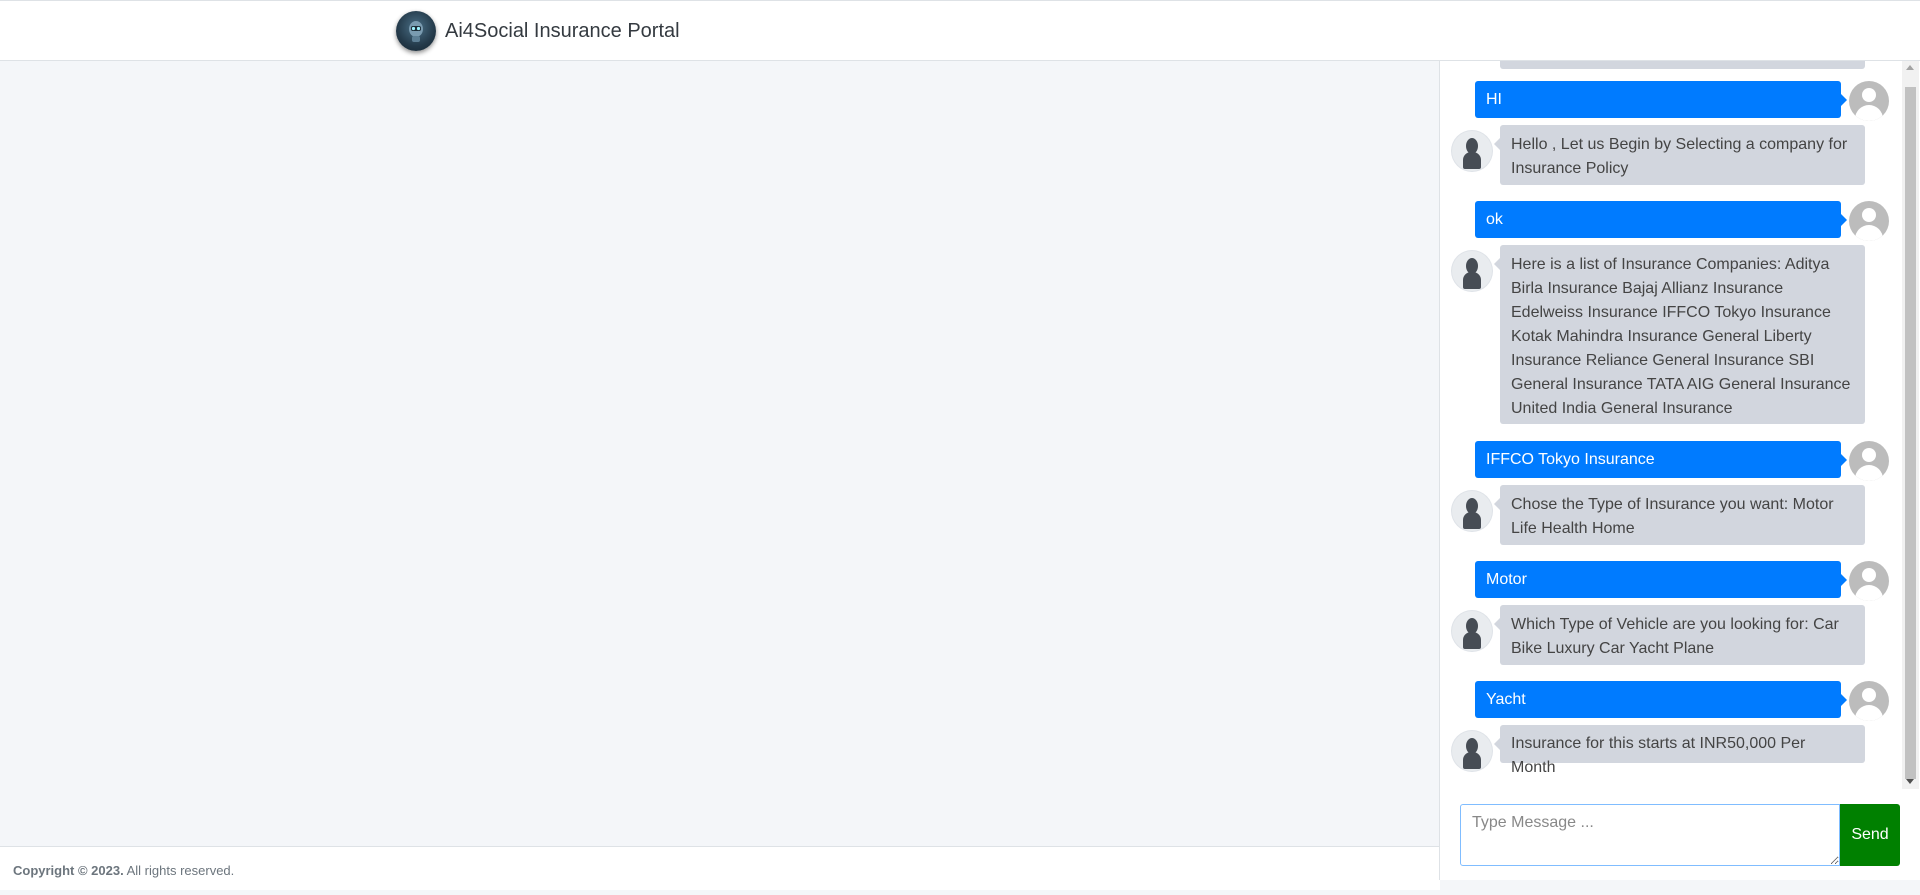 The image size is (1920, 895). What do you see at coordinates (1661, 579) in the screenshot?
I see `chat-bubble-user: Motor` at bounding box center [1661, 579].